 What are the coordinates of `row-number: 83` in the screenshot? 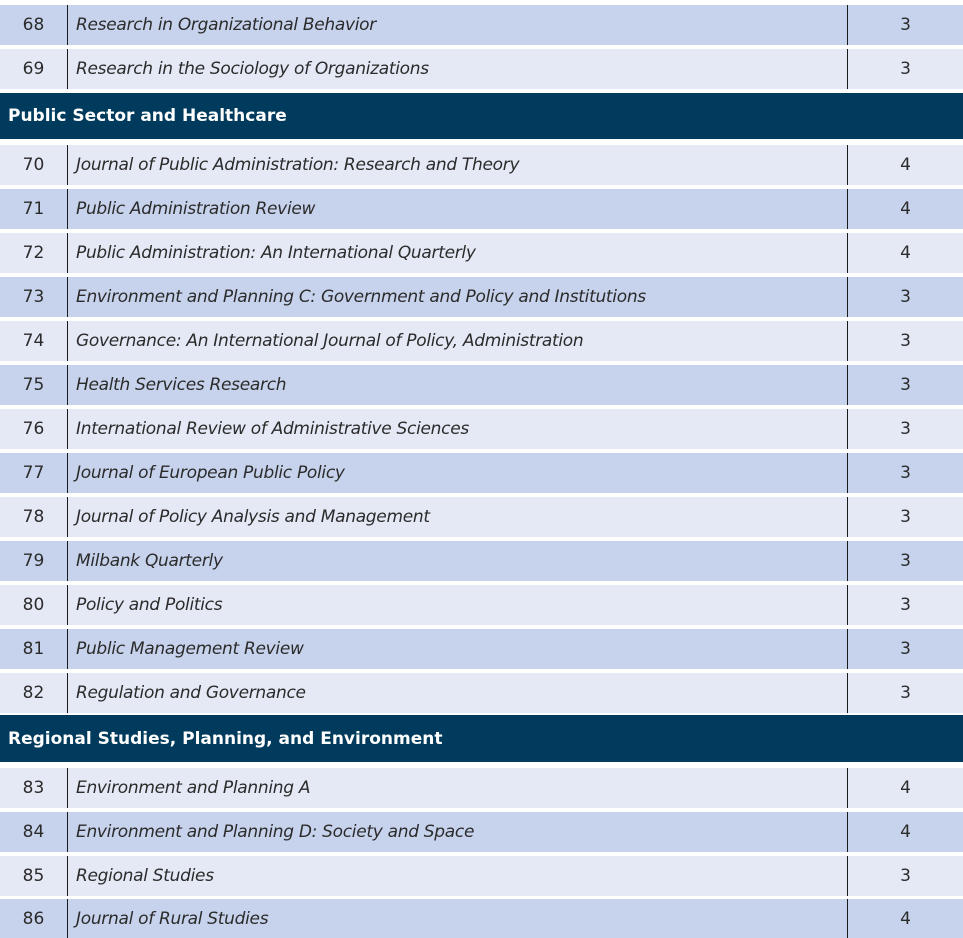 It's located at (34, 788).